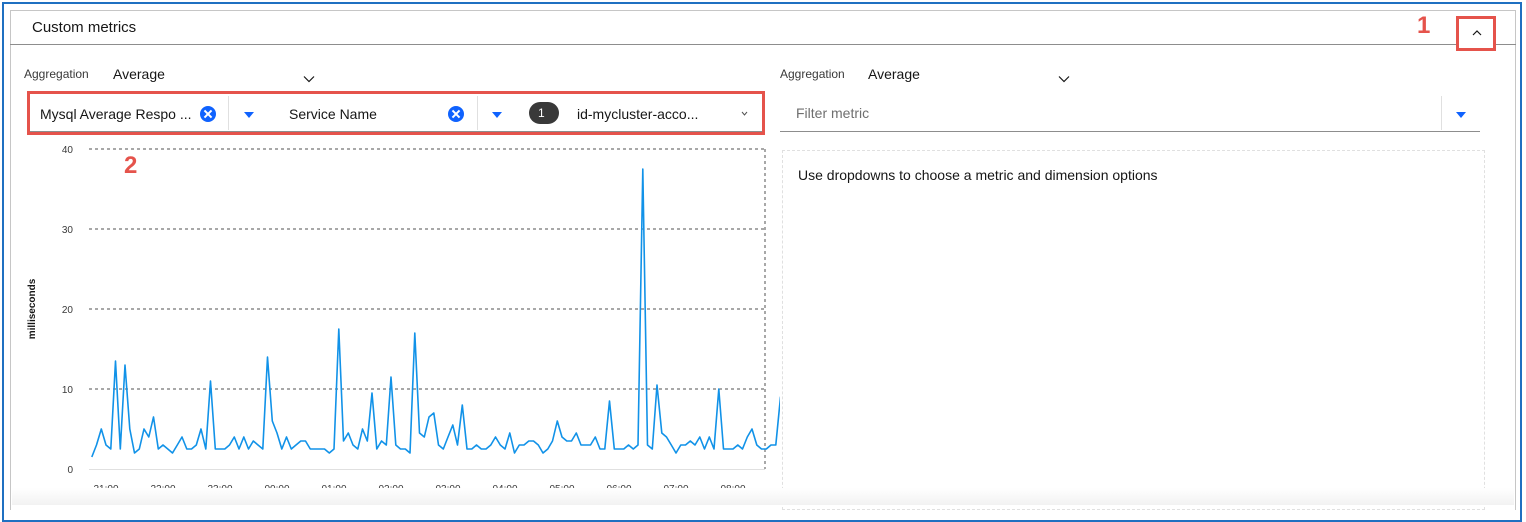 Image resolution: width=1526 pixels, height=522 pixels. What do you see at coordinates (1130, 113) in the screenshot?
I see `filter-metric-input` at bounding box center [1130, 113].